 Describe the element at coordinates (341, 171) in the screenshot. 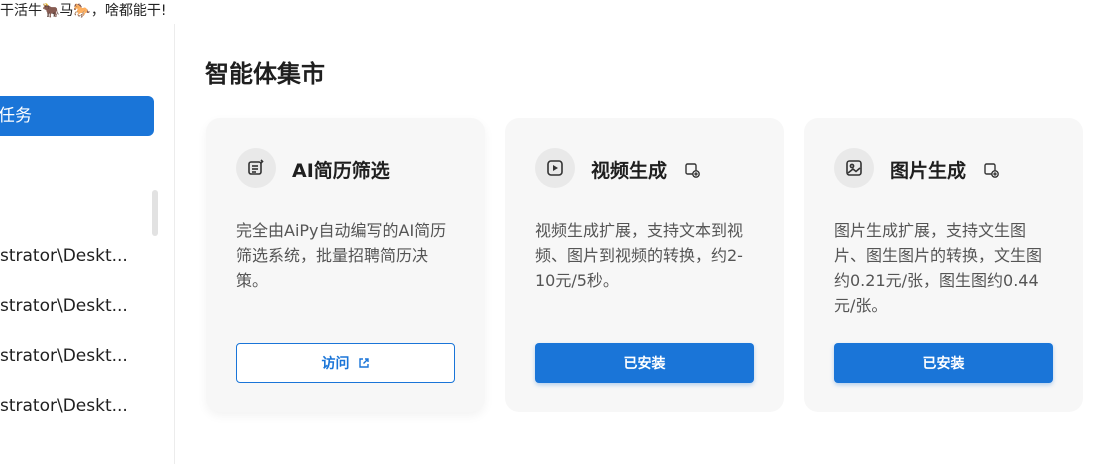

I see `card-title: AI简历筛选` at that location.